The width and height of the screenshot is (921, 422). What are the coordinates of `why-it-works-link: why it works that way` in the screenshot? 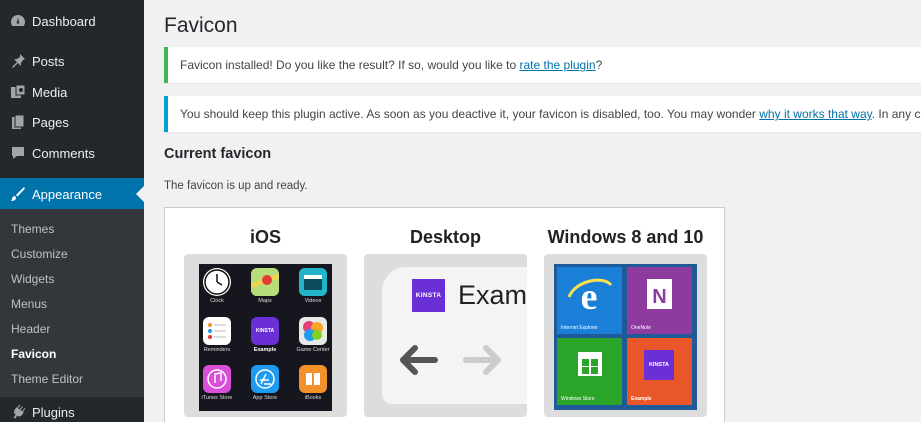 It's located at (815, 114).